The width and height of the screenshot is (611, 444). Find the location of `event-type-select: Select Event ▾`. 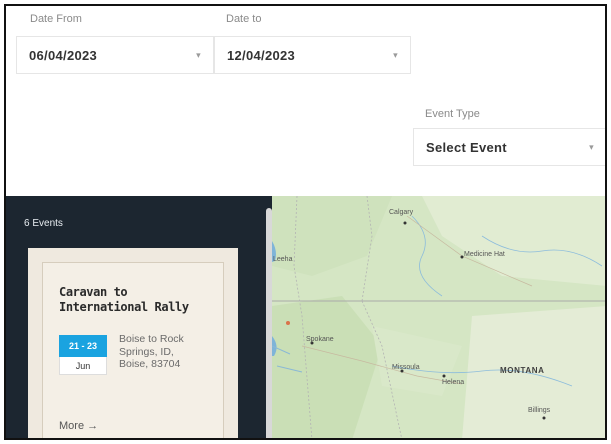

event-type-select: Select Event ▾ is located at coordinates (510, 147).